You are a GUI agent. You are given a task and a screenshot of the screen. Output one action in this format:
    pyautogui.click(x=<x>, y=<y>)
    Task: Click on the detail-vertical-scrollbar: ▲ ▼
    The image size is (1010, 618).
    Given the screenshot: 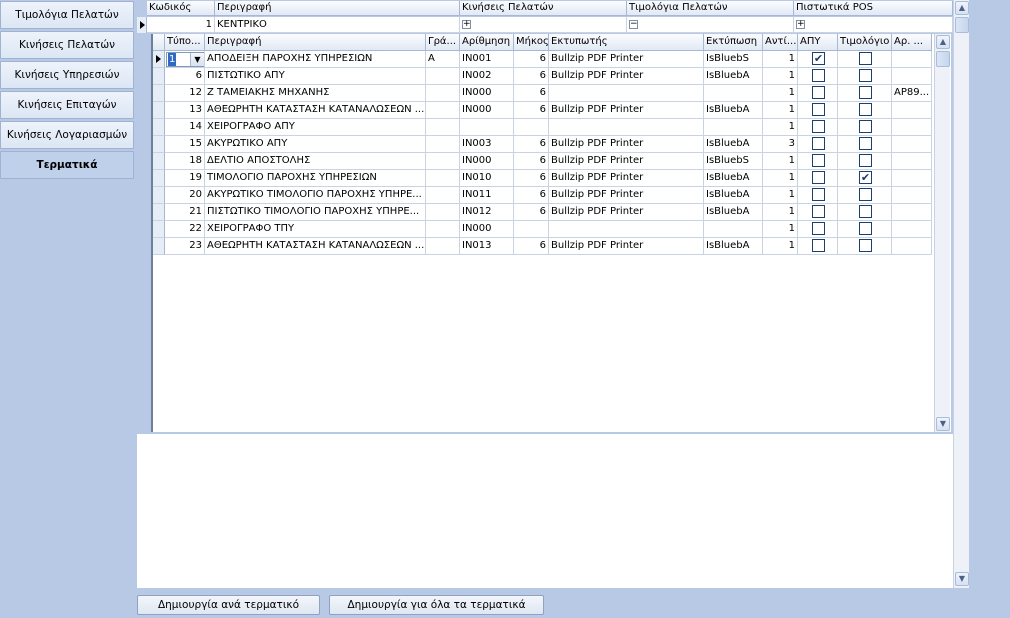 What is the action you would take?
    pyautogui.click(x=942, y=233)
    